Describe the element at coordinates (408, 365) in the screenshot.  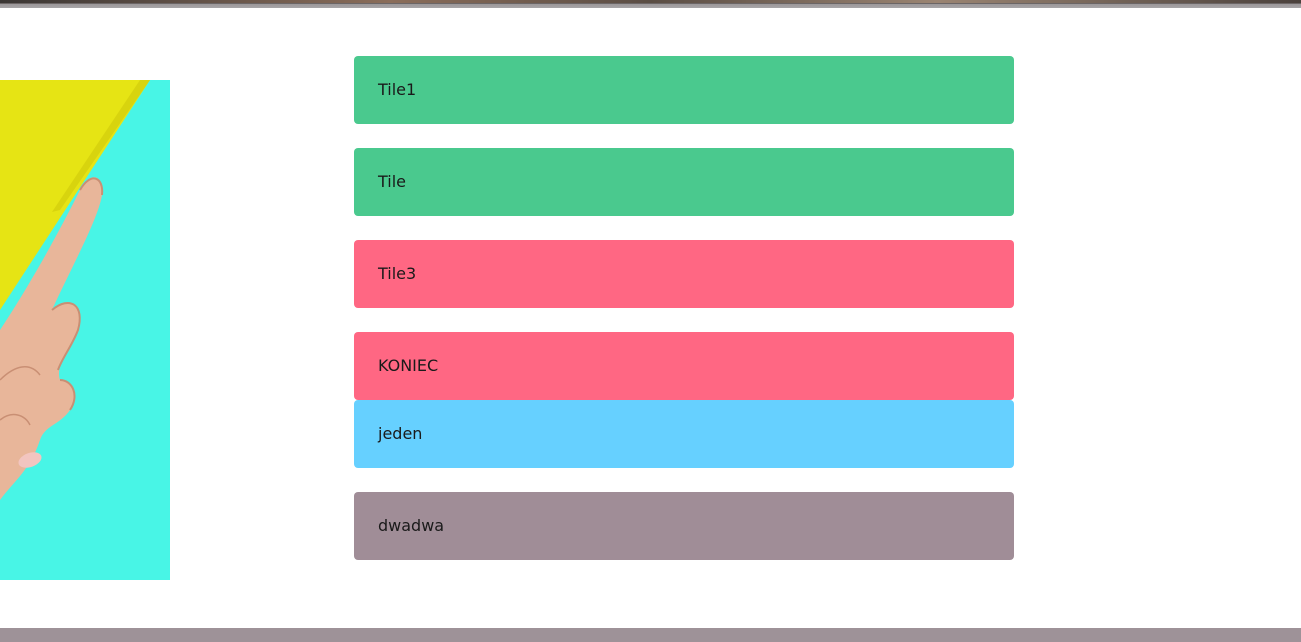
I see `tile-label: KONIEC` at that location.